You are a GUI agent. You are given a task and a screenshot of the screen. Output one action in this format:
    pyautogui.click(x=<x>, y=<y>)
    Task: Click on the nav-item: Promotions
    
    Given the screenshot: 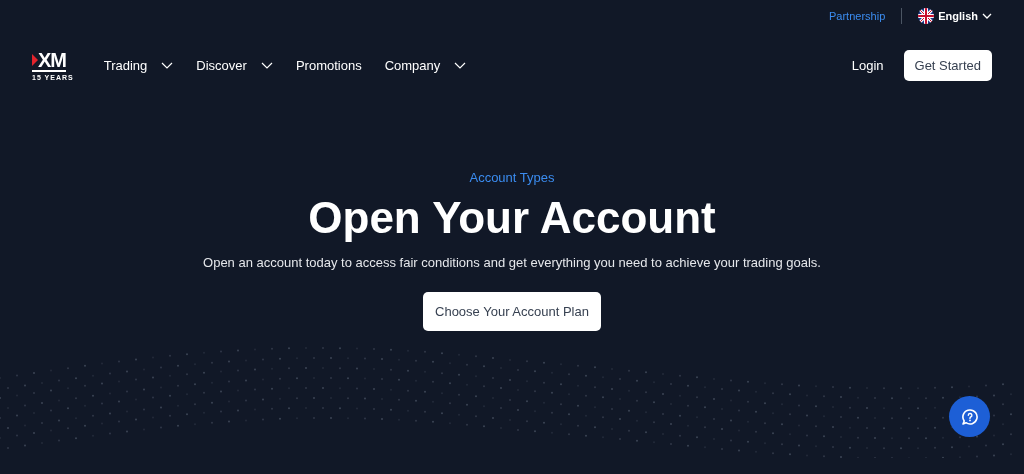 What is the action you would take?
    pyautogui.click(x=328, y=65)
    